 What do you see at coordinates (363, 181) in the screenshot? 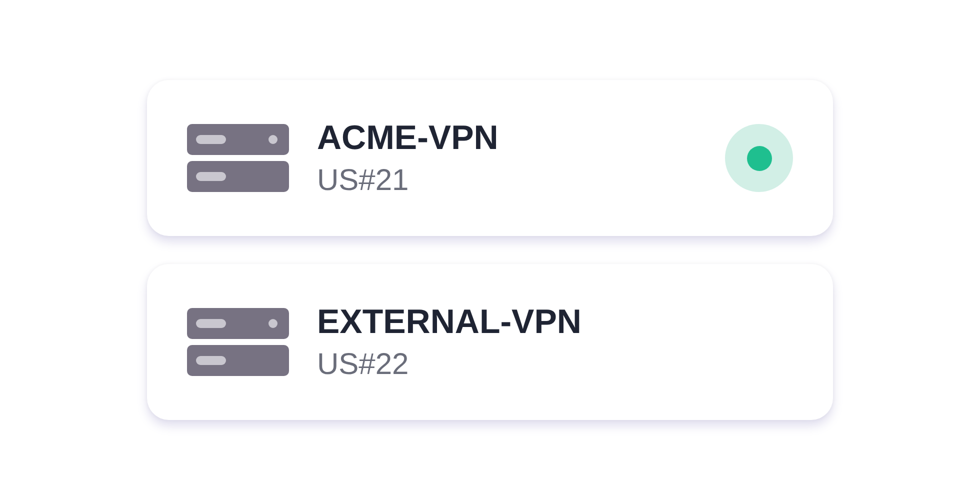
I see `server-location: US#21` at bounding box center [363, 181].